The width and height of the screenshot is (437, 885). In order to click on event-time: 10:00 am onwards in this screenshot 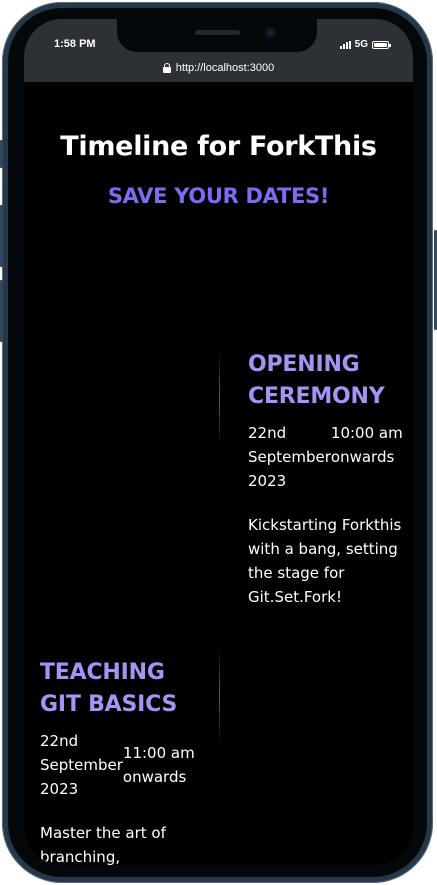, I will do `click(366, 445)`.